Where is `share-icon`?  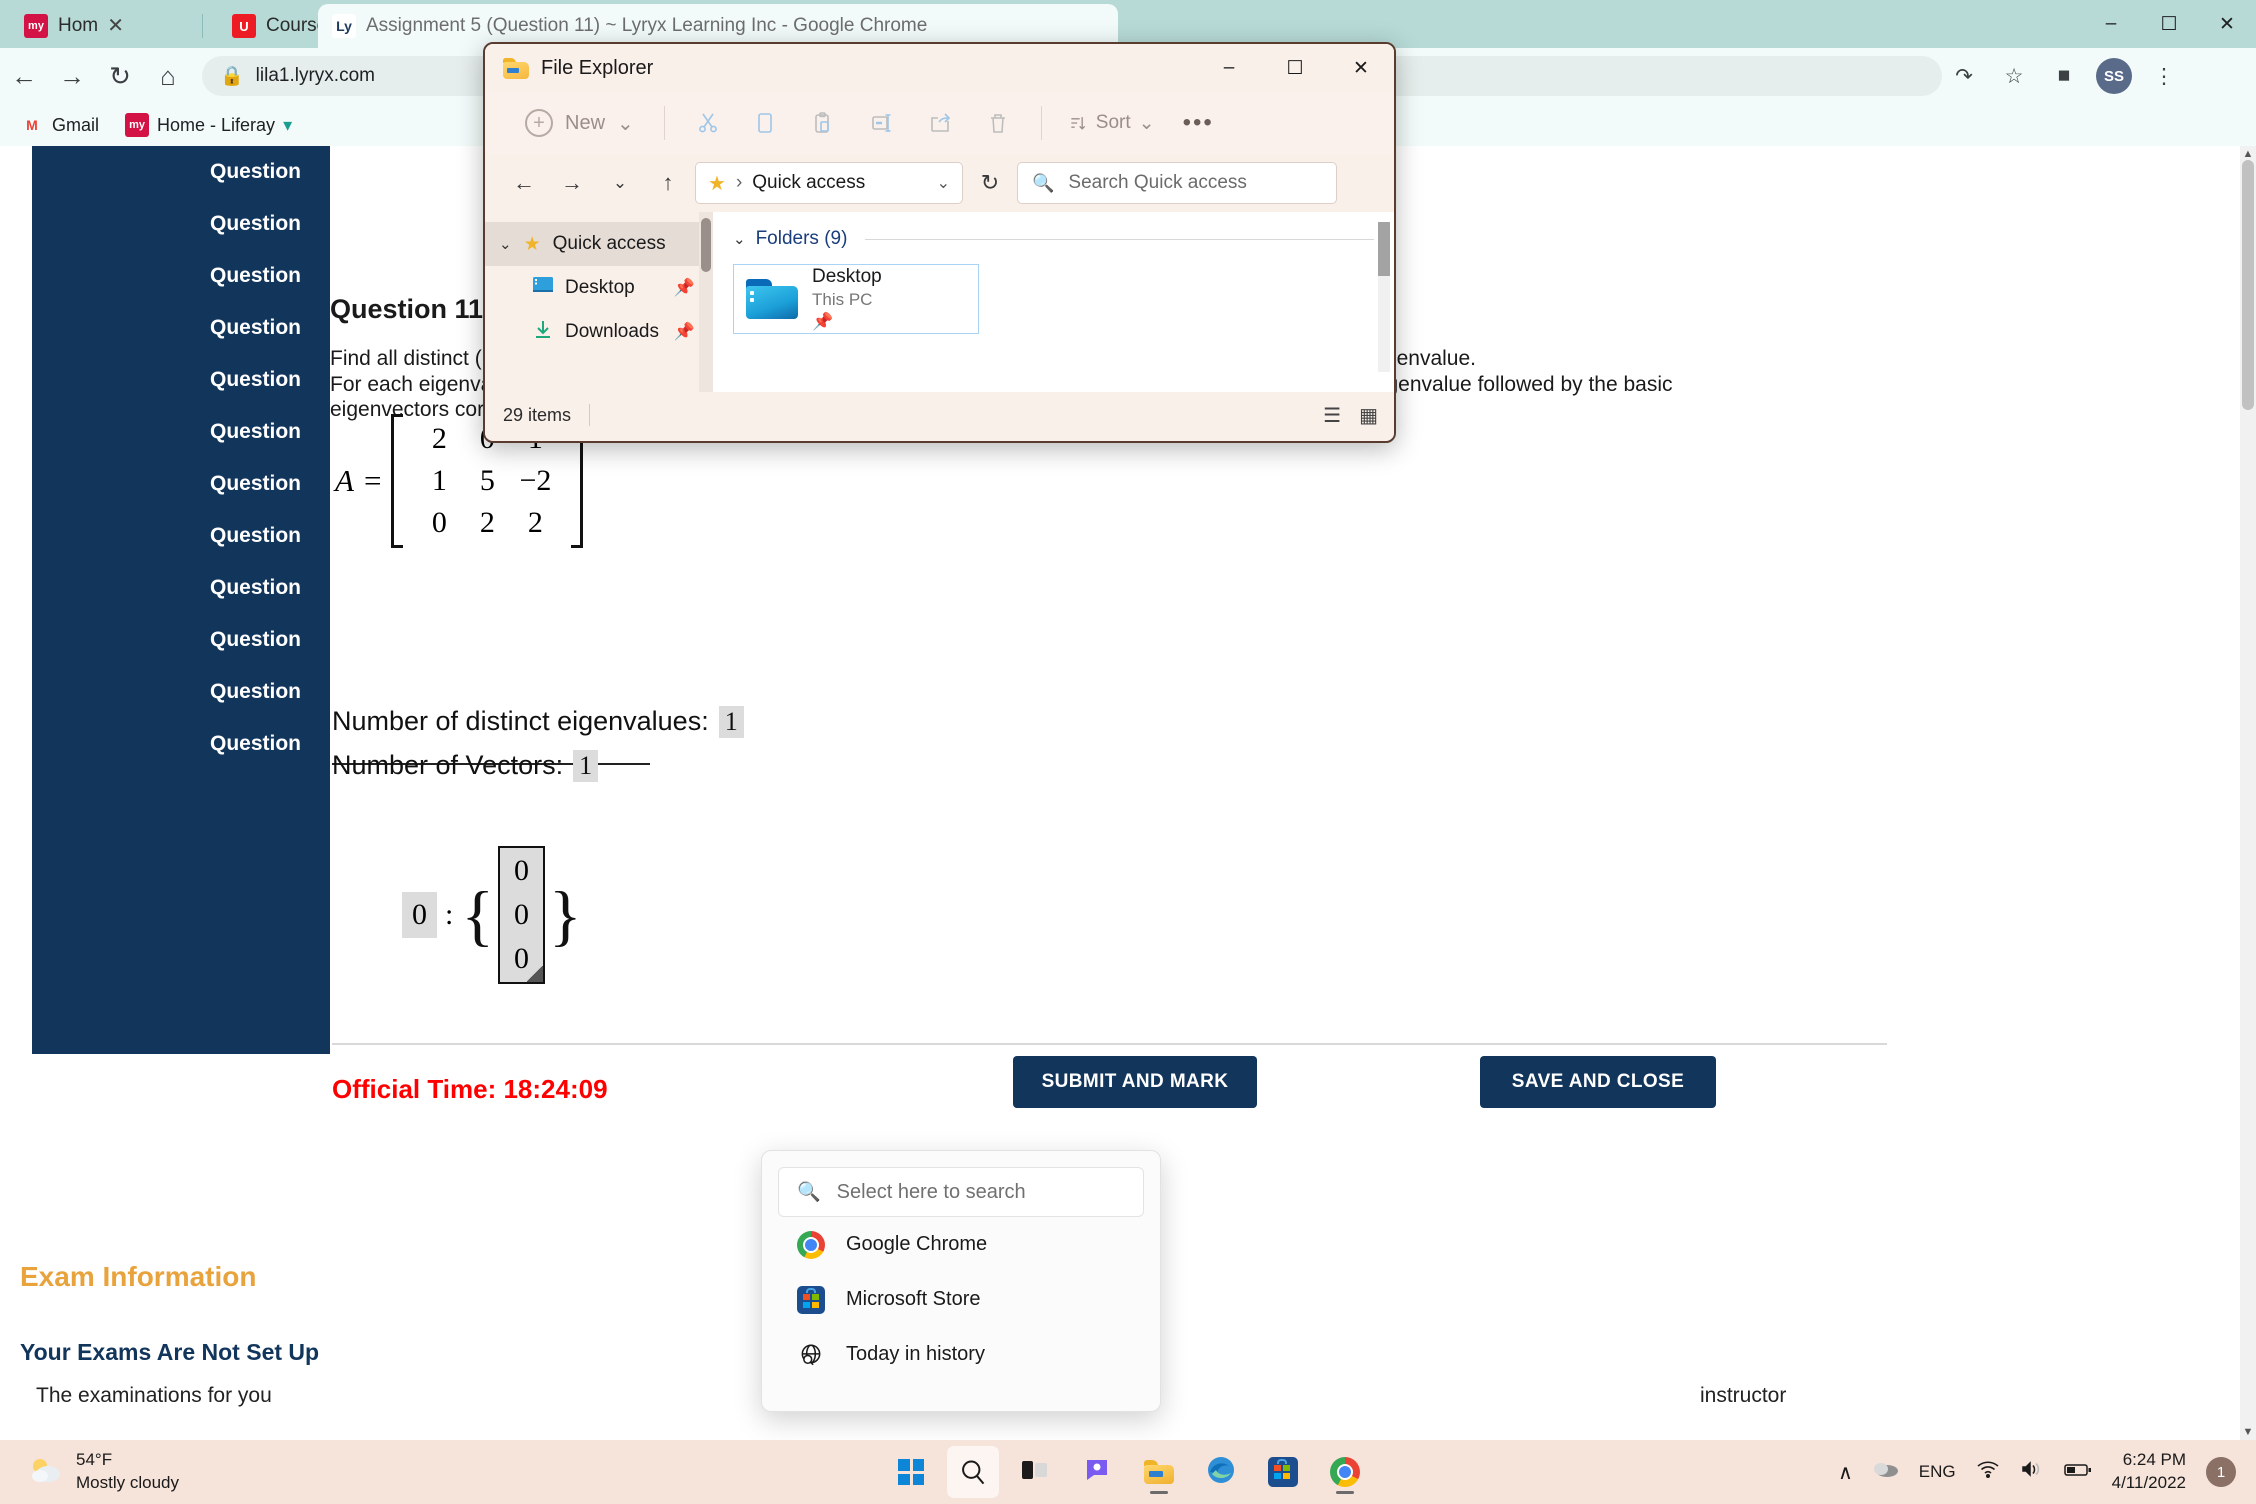 share-icon is located at coordinates (940, 123).